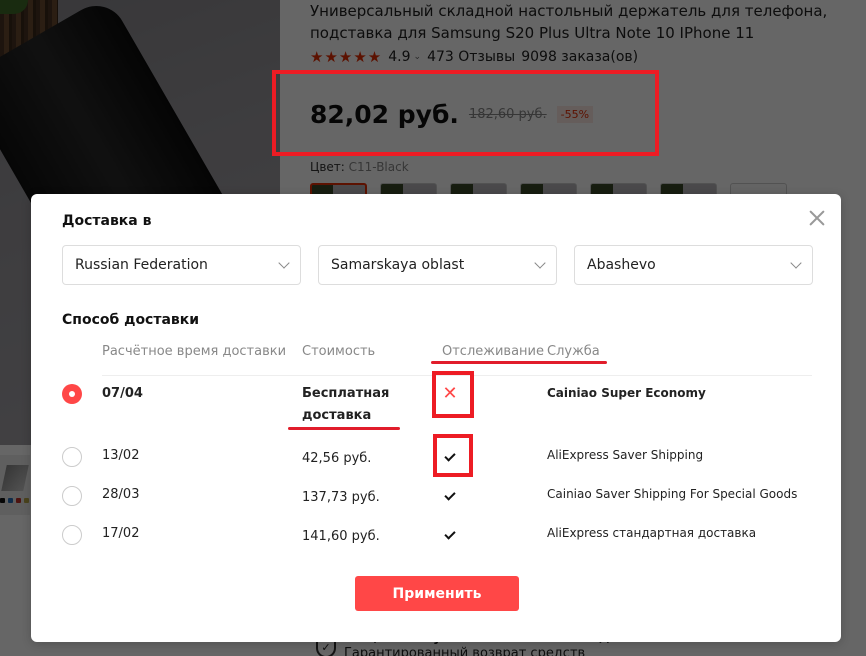  What do you see at coordinates (398, 265) in the screenshot?
I see `region-select-value: Samarskaya oblast` at bounding box center [398, 265].